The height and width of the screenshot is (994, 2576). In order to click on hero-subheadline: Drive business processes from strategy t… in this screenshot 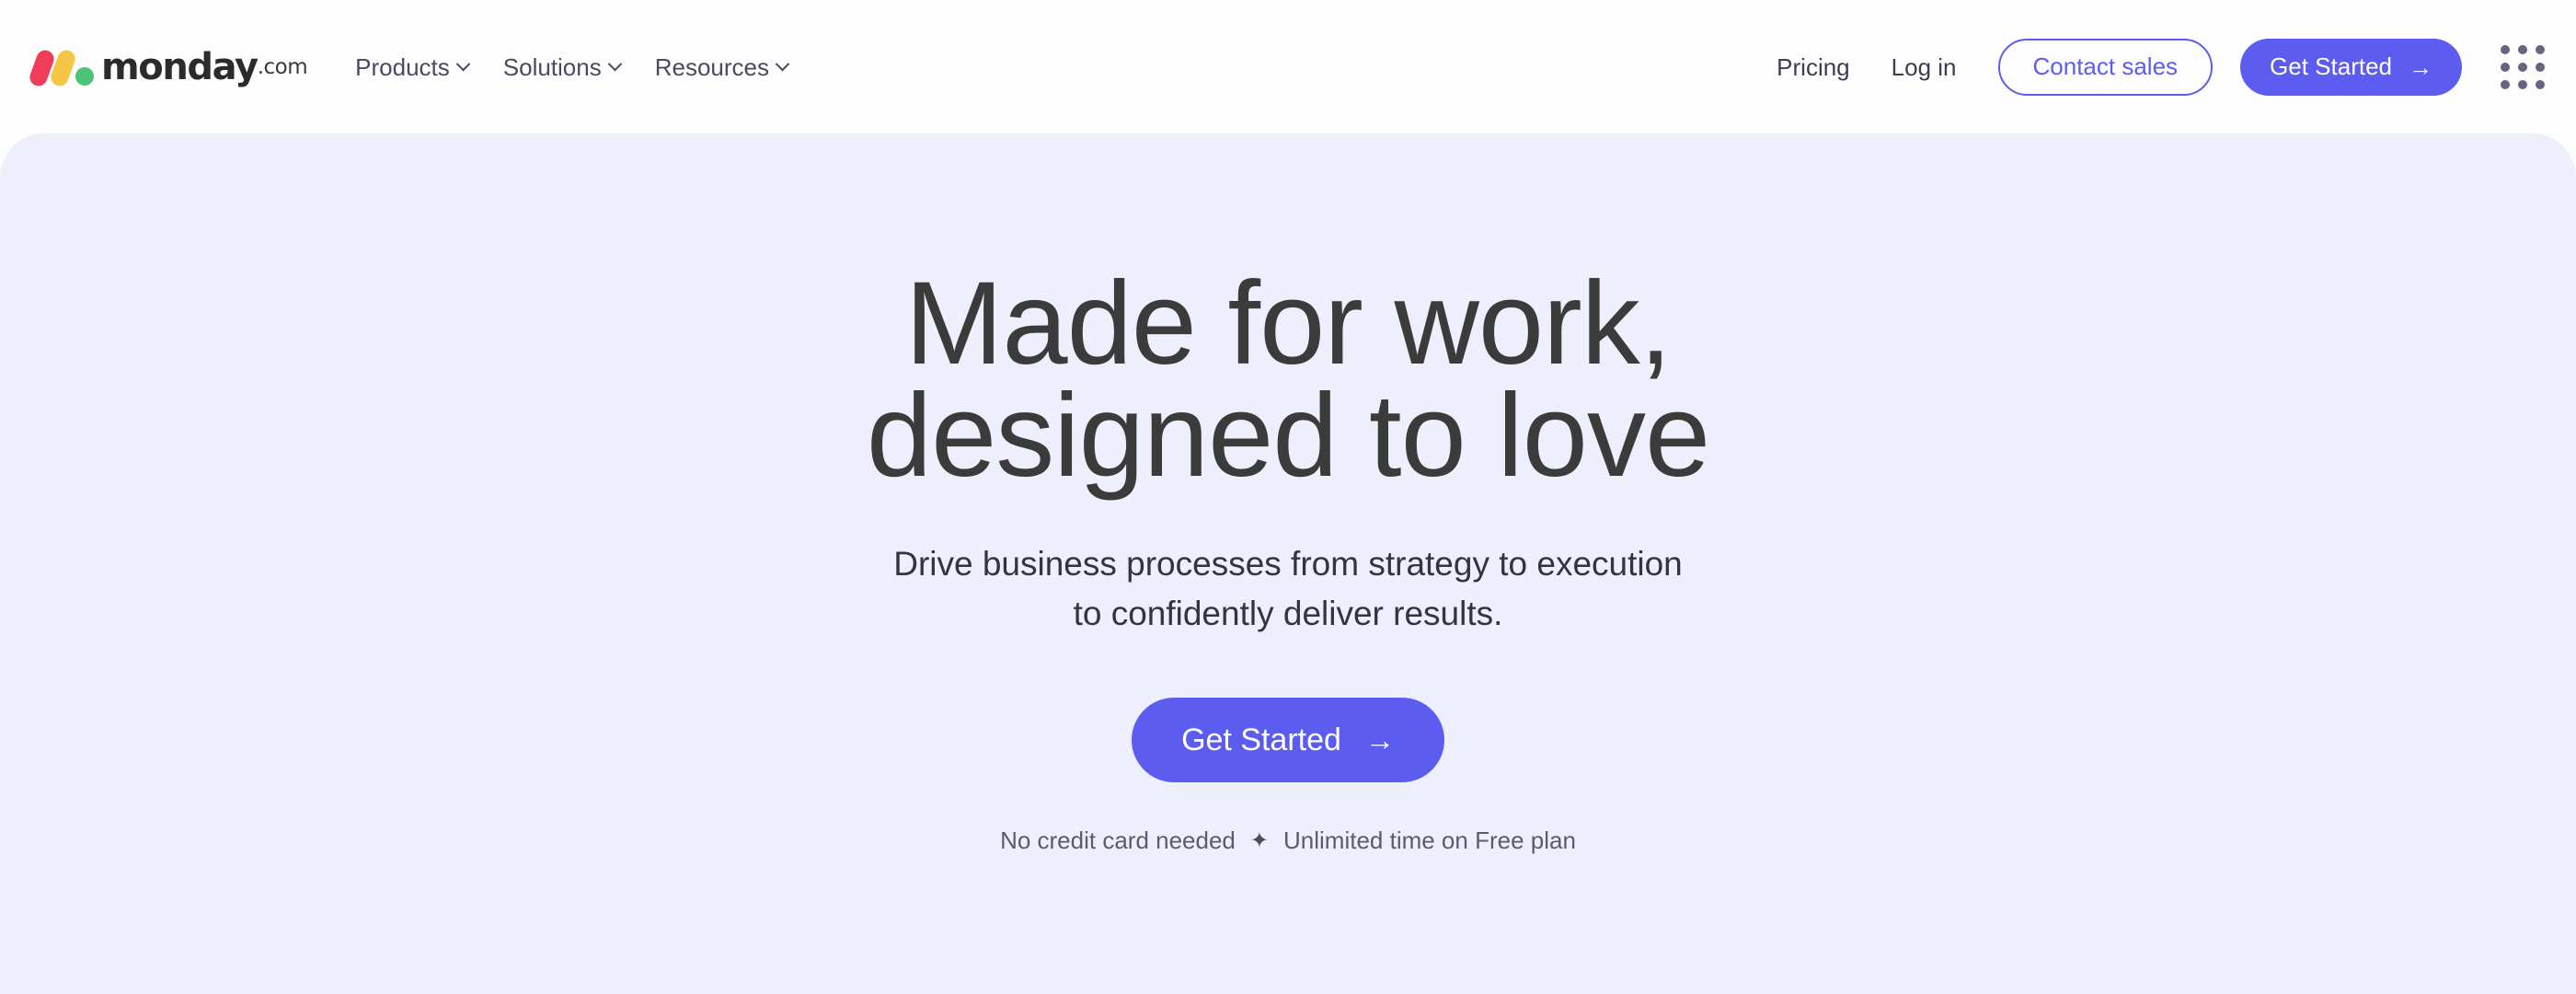, I will do `click(1288, 589)`.